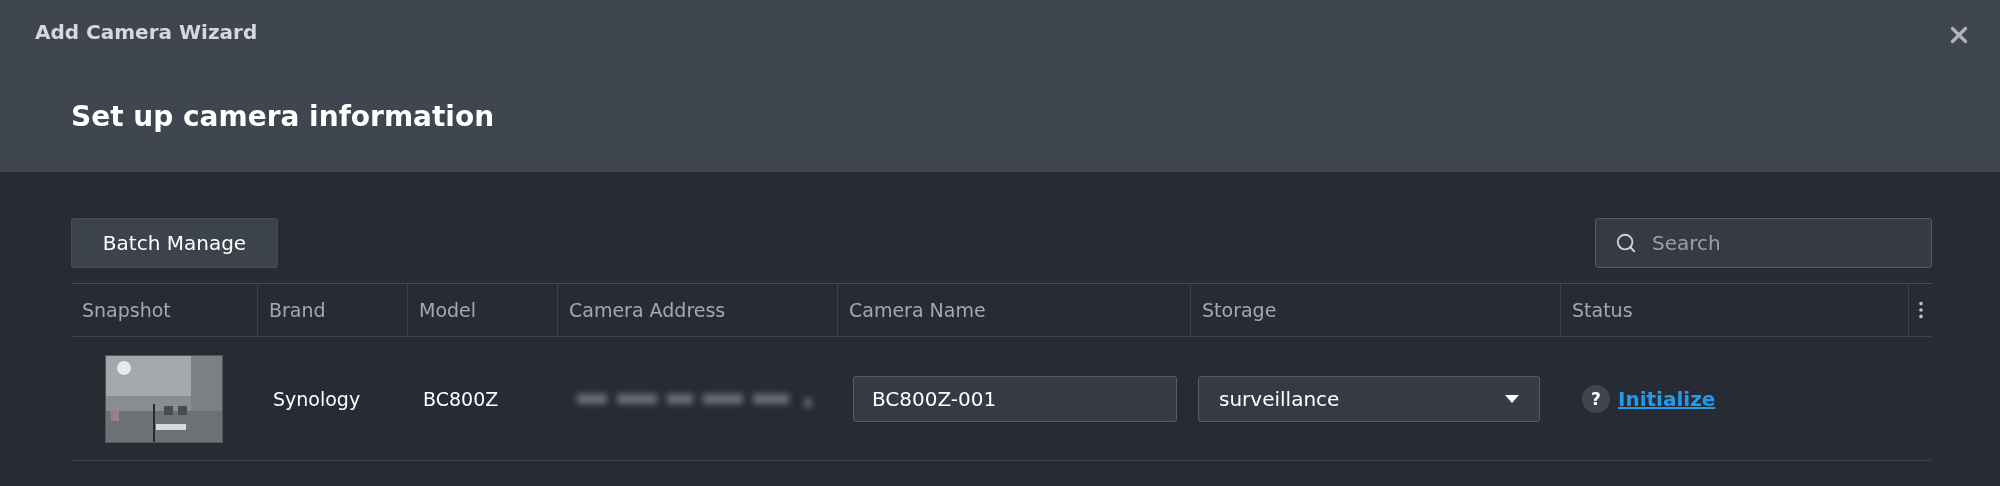  I want to click on window-title: Add Camera Wizard, so click(146, 32).